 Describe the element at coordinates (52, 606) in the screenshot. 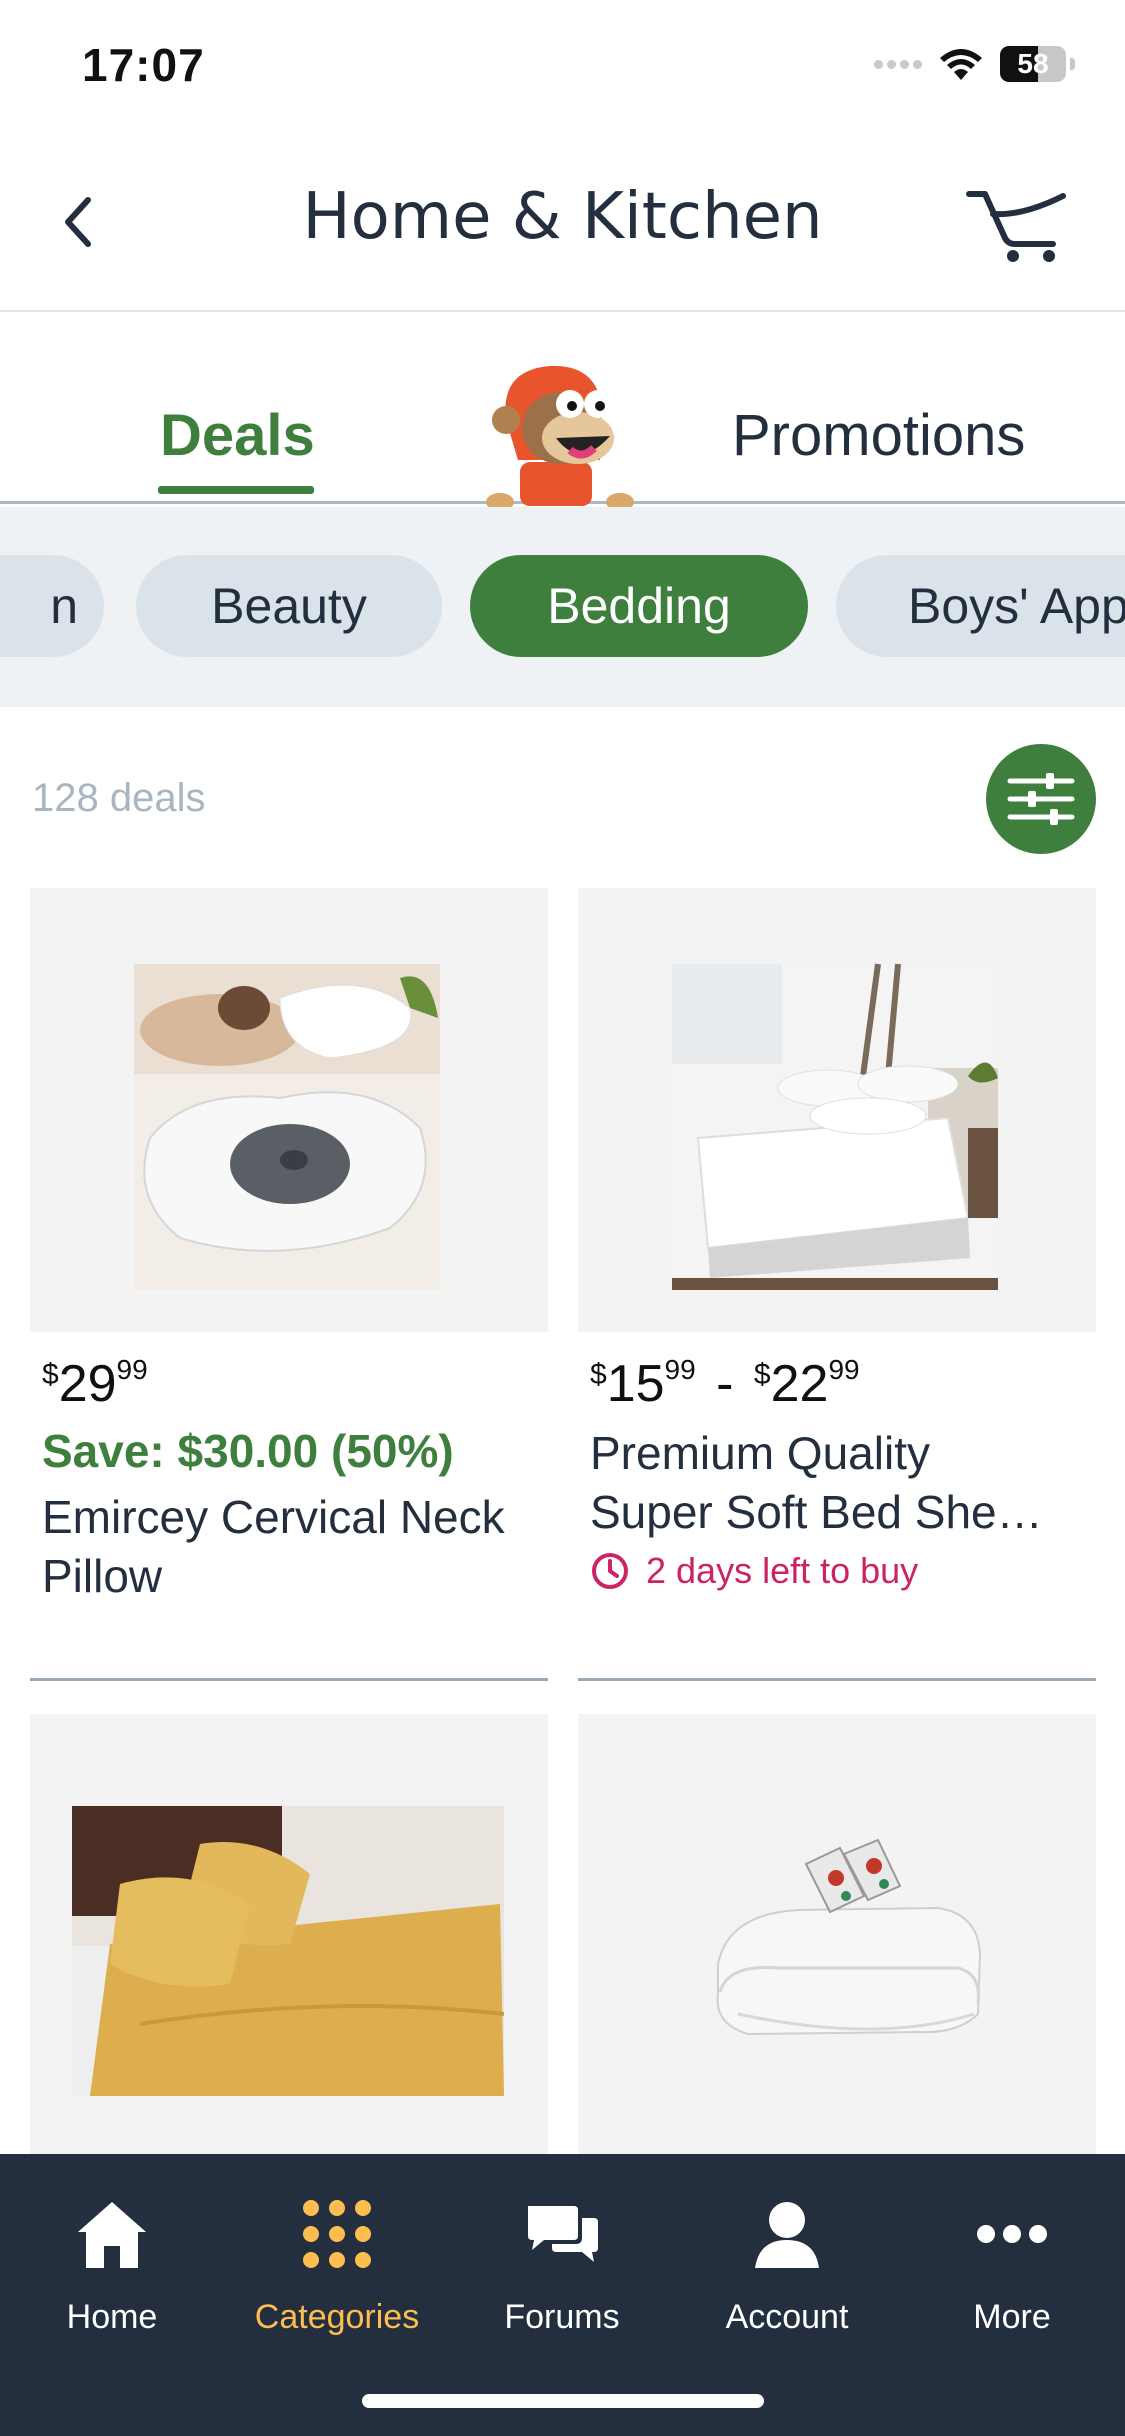

I see `chip-category-partial: n` at that location.